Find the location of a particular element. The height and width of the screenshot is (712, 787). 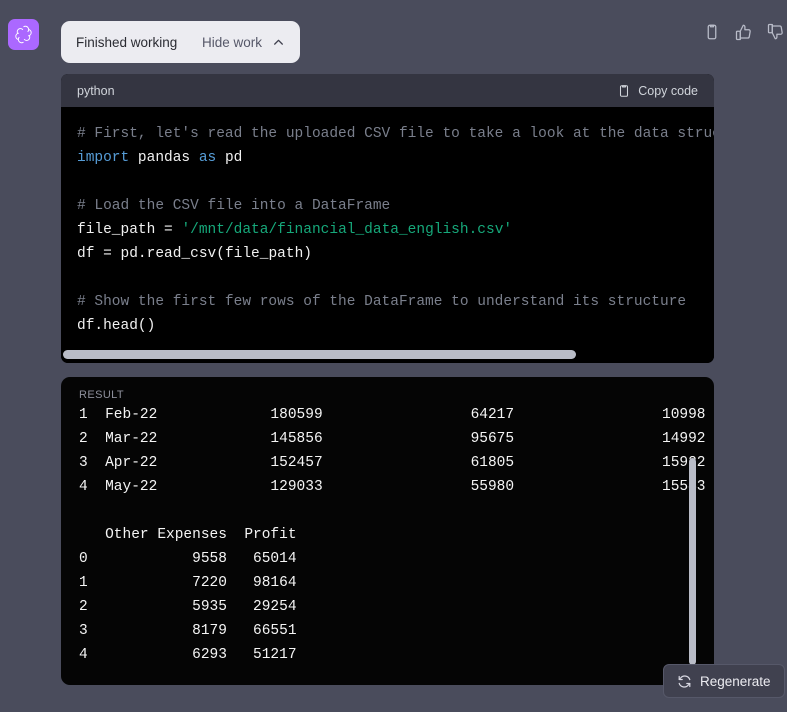

openai-logo-icon is located at coordinates (23, 34).